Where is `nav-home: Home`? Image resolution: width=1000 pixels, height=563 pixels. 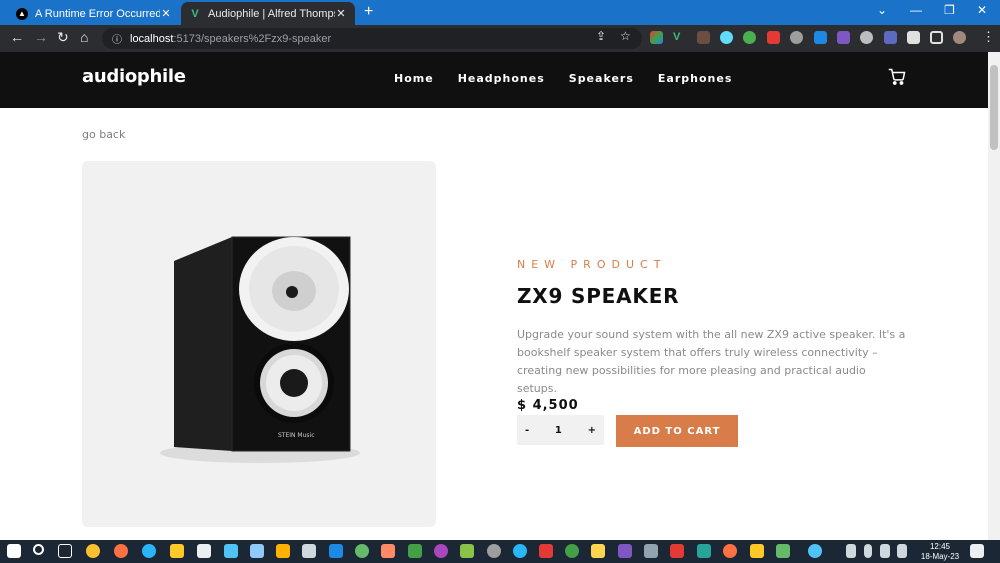 nav-home: Home is located at coordinates (414, 78).